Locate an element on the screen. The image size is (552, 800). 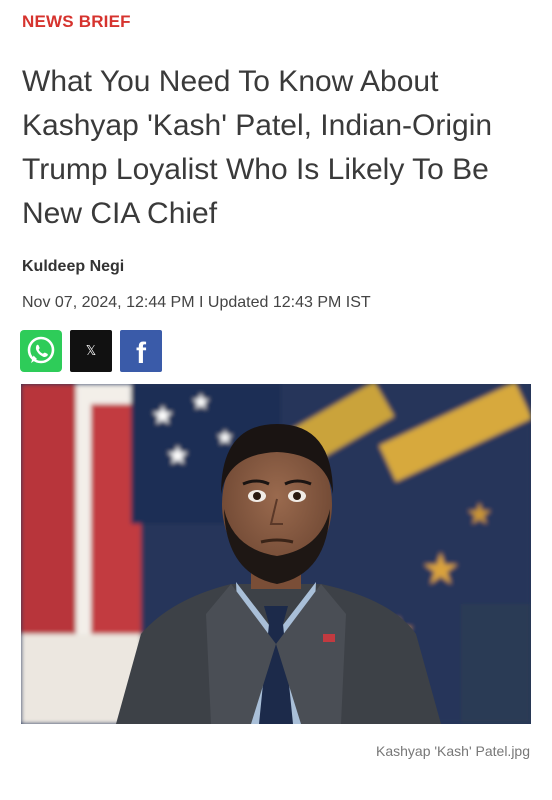
whatsapp-icon is located at coordinates (41, 350).